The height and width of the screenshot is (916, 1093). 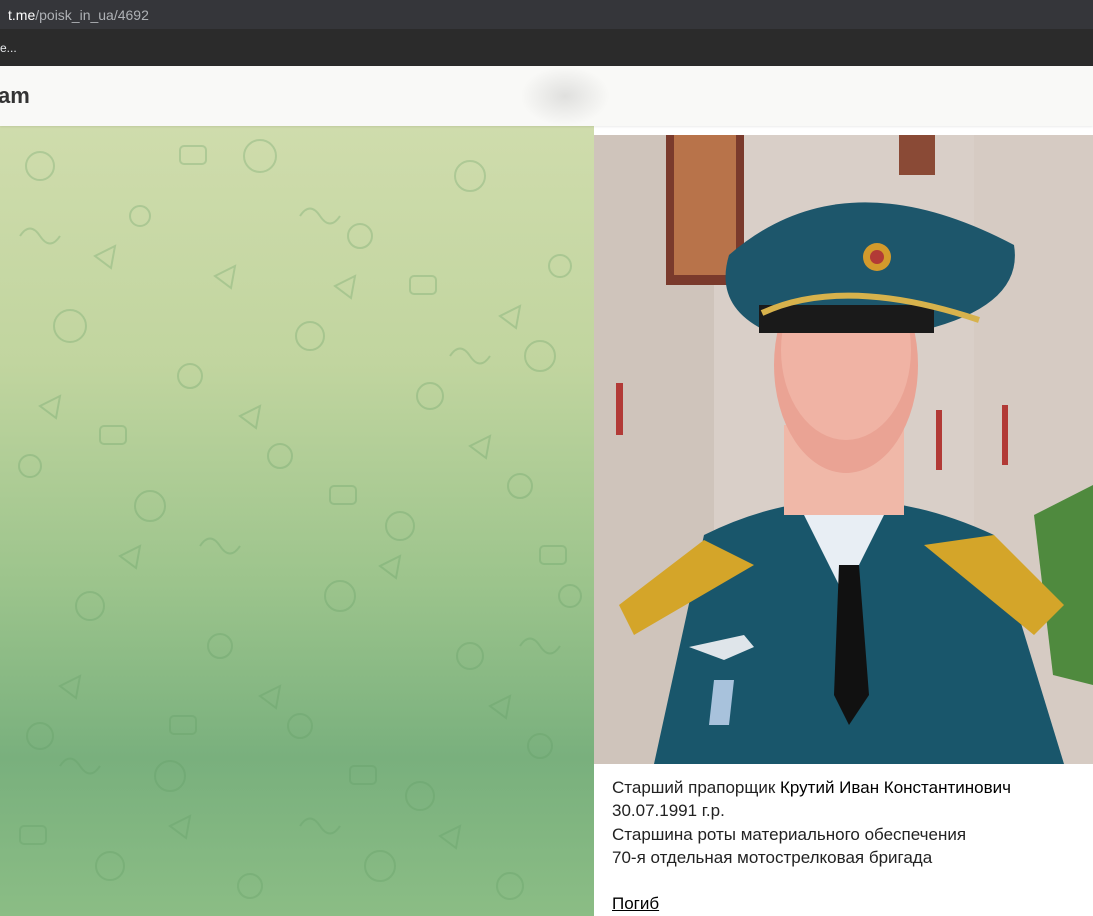 What do you see at coordinates (22, 14) in the screenshot?
I see `url-host: t.me` at bounding box center [22, 14].